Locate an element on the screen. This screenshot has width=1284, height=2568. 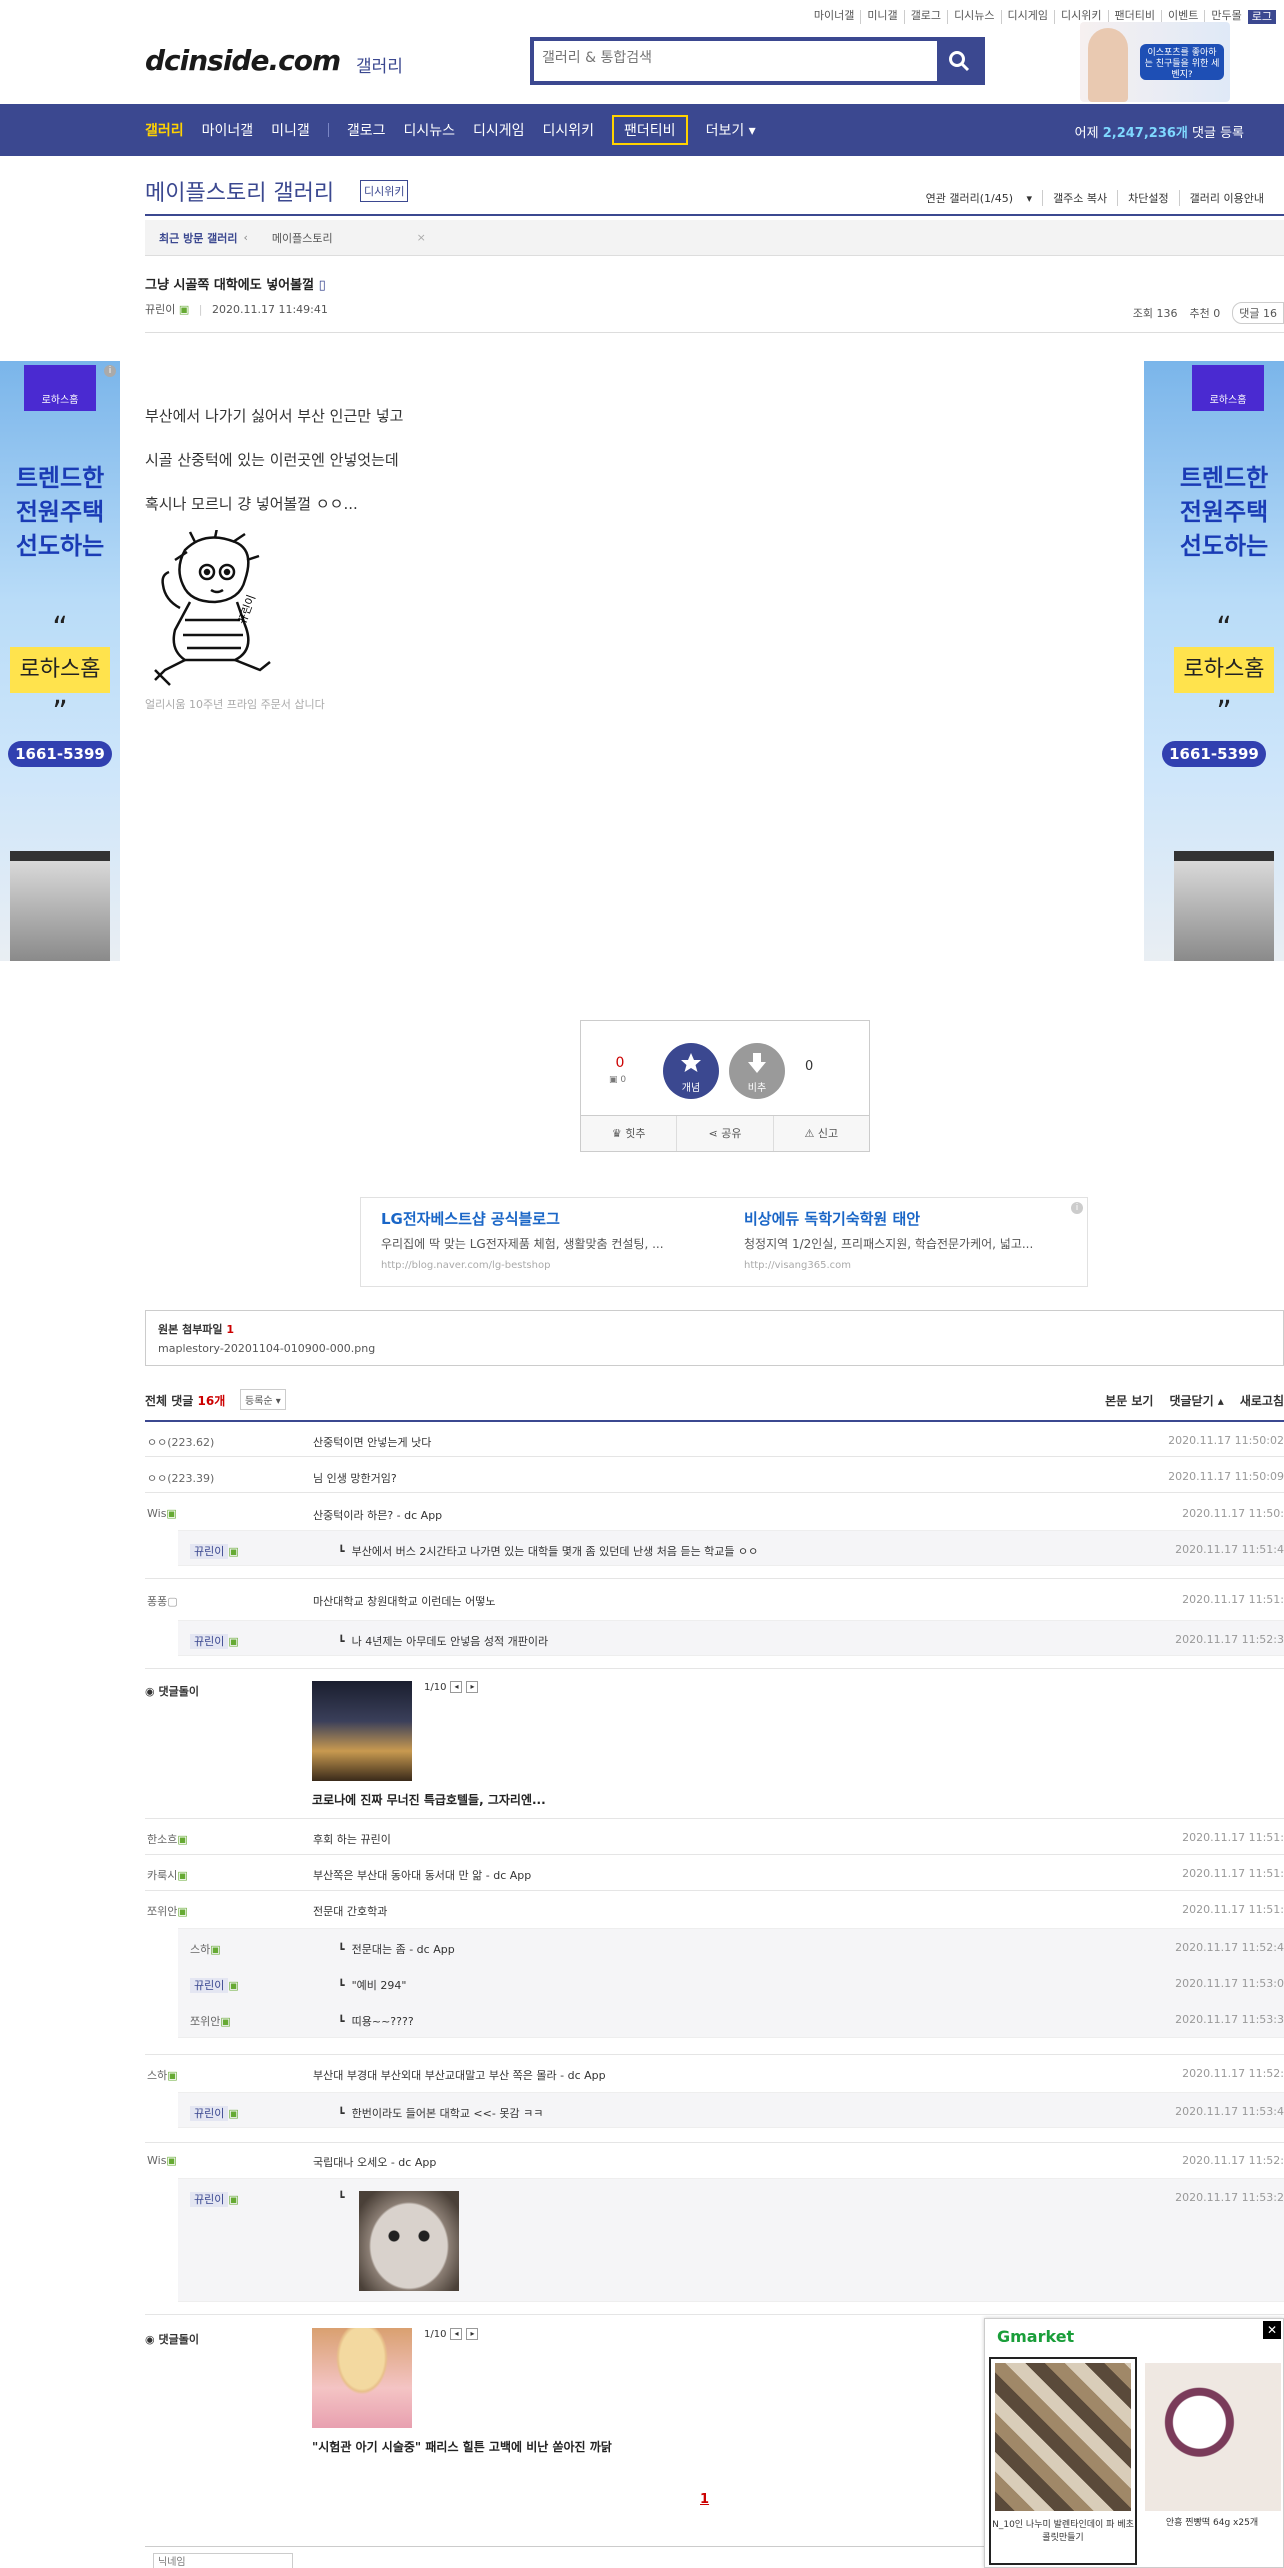
close-comments-button: 댓글닫기 ▴ is located at coordinates (1196, 1400).